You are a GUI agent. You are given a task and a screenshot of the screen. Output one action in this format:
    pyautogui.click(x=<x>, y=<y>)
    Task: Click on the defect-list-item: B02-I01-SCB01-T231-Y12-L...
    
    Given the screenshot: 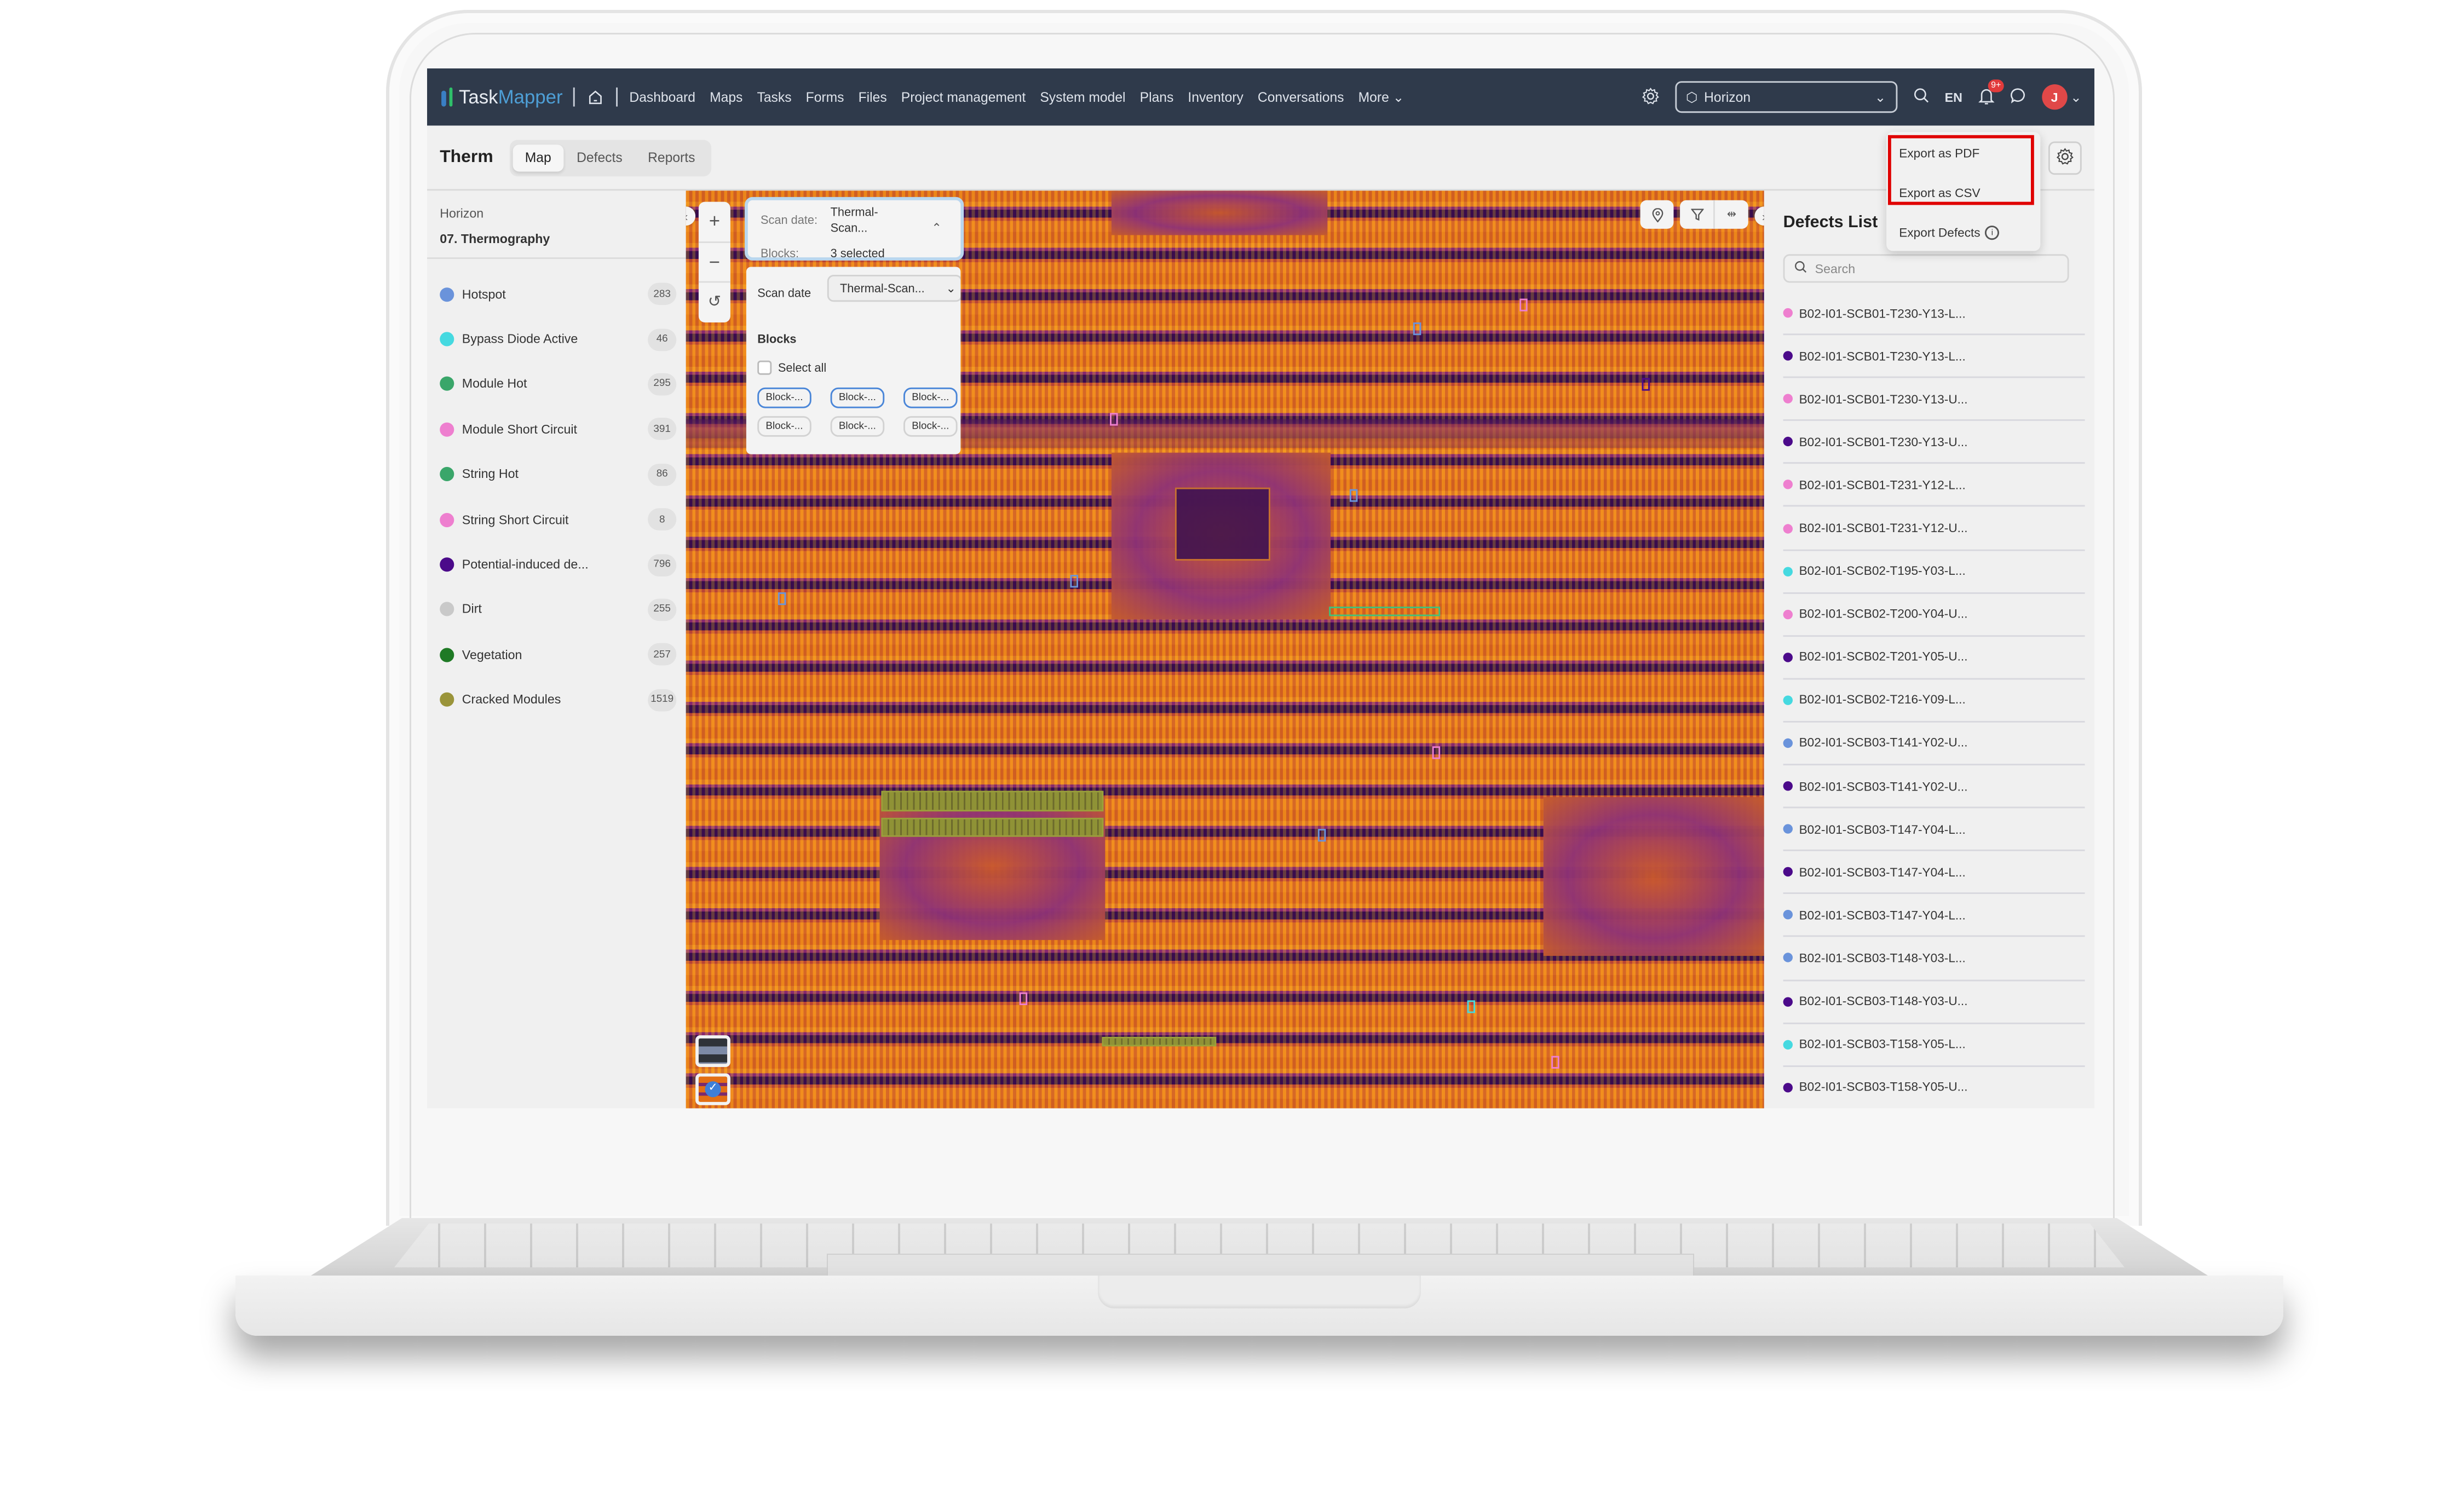 What is the action you would take?
    pyautogui.click(x=1934, y=485)
    